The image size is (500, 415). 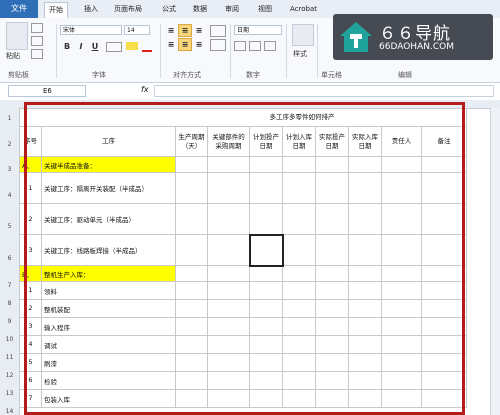 I want to click on header-cell: 序号, so click(x=30, y=141).